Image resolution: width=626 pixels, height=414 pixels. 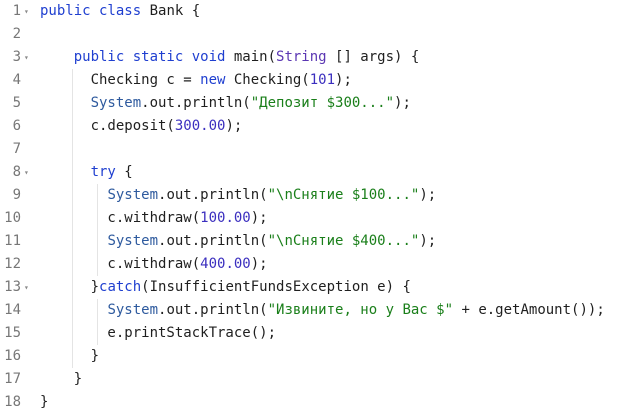 I want to click on line-number: 4, so click(x=16, y=80).